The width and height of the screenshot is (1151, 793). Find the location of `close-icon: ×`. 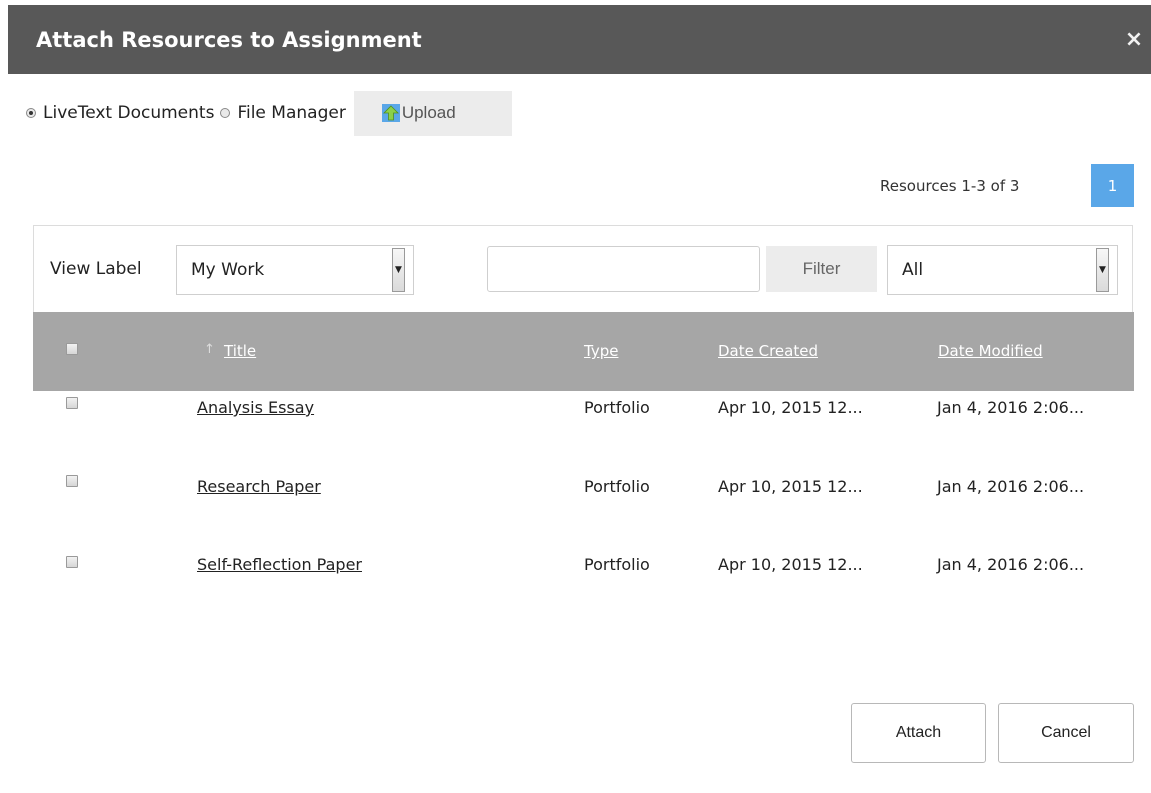

close-icon: × is located at coordinates (1134, 40).